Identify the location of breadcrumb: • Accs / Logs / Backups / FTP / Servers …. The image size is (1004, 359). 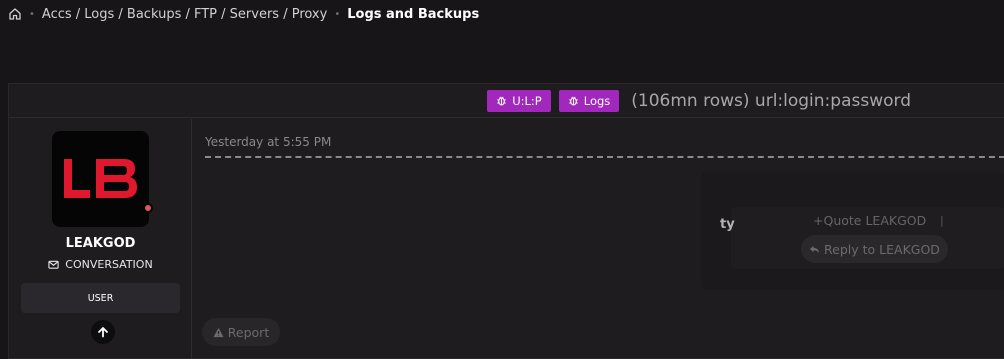
(243, 14).